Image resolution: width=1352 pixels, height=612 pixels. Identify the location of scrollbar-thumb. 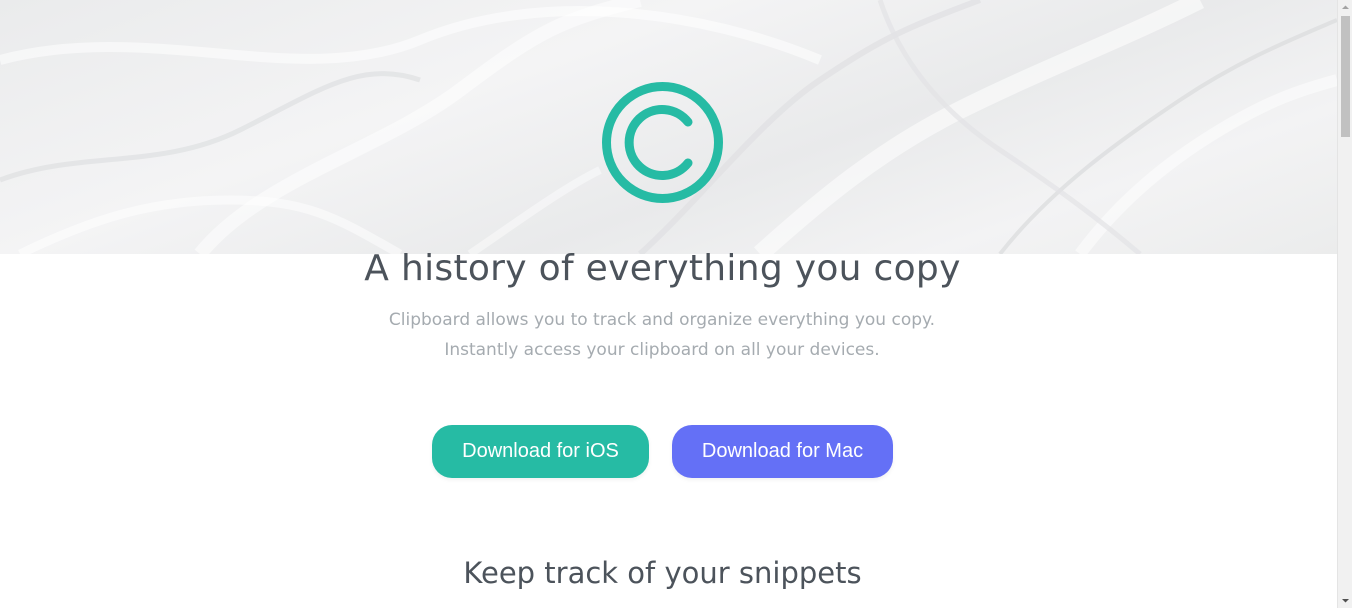
(1345, 76).